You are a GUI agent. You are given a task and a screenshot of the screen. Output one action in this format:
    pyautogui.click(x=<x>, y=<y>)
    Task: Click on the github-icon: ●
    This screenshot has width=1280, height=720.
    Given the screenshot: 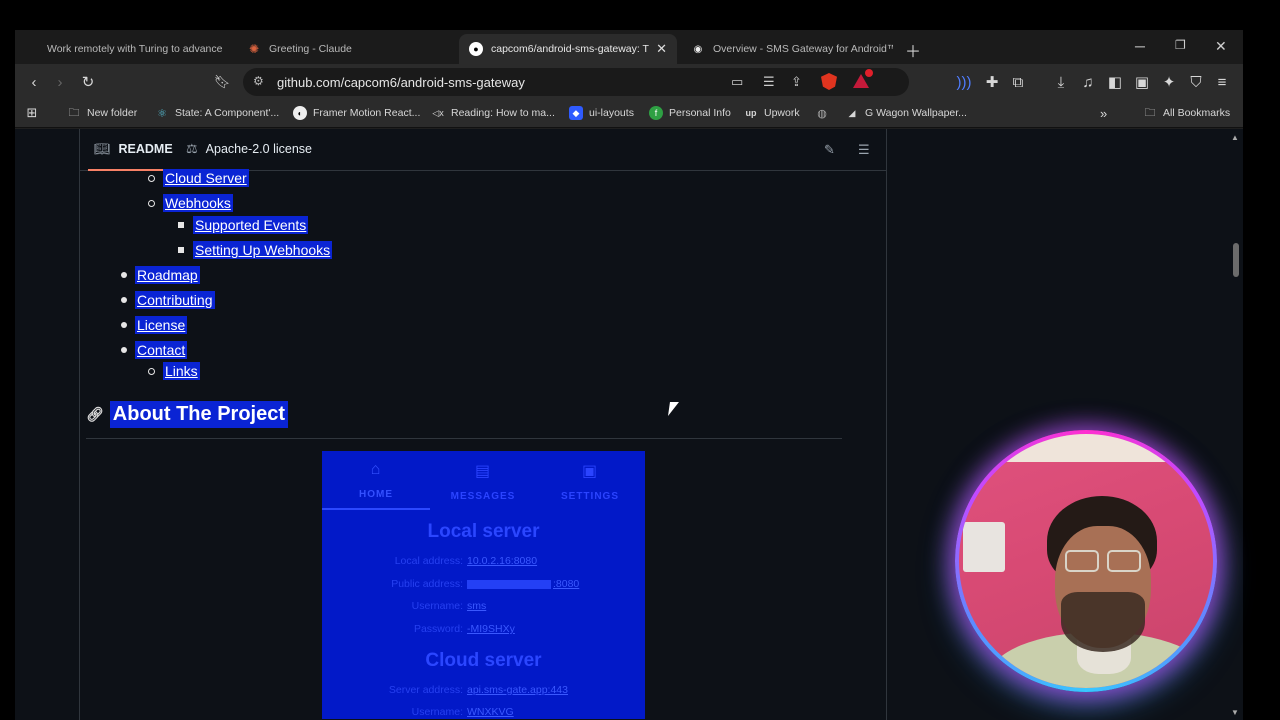 What is the action you would take?
    pyautogui.click(x=476, y=49)
    